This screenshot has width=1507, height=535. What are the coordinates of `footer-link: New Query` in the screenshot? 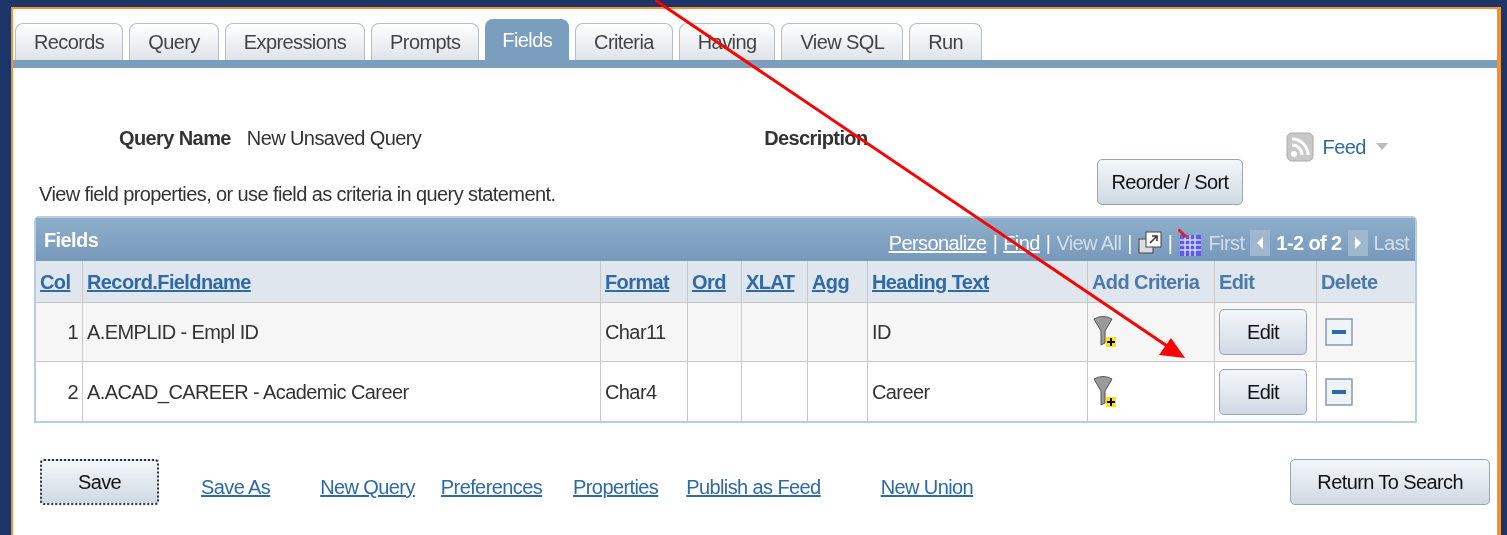 It's located at (367, 487).